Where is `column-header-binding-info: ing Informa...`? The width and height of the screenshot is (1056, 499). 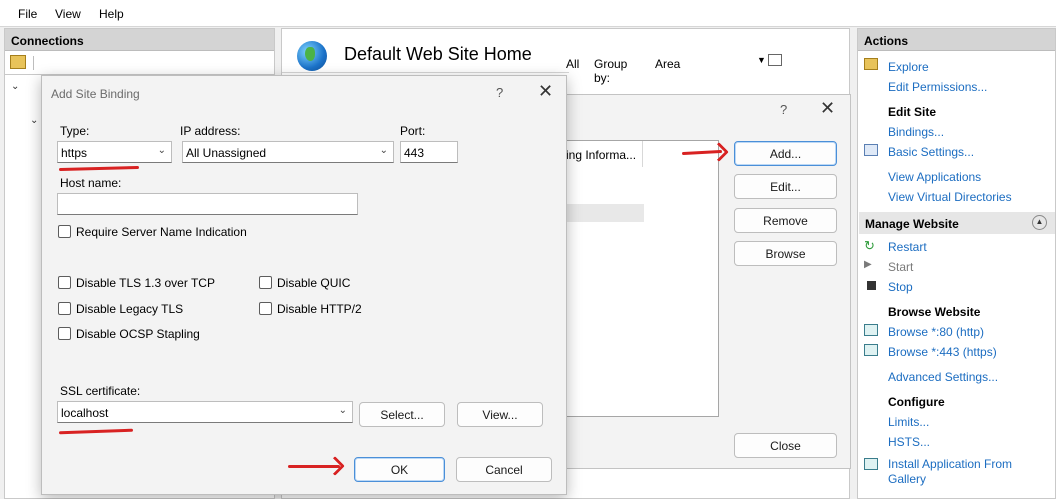 column-header-binding-info: ing Informa... is located at coordinates (603, 154).